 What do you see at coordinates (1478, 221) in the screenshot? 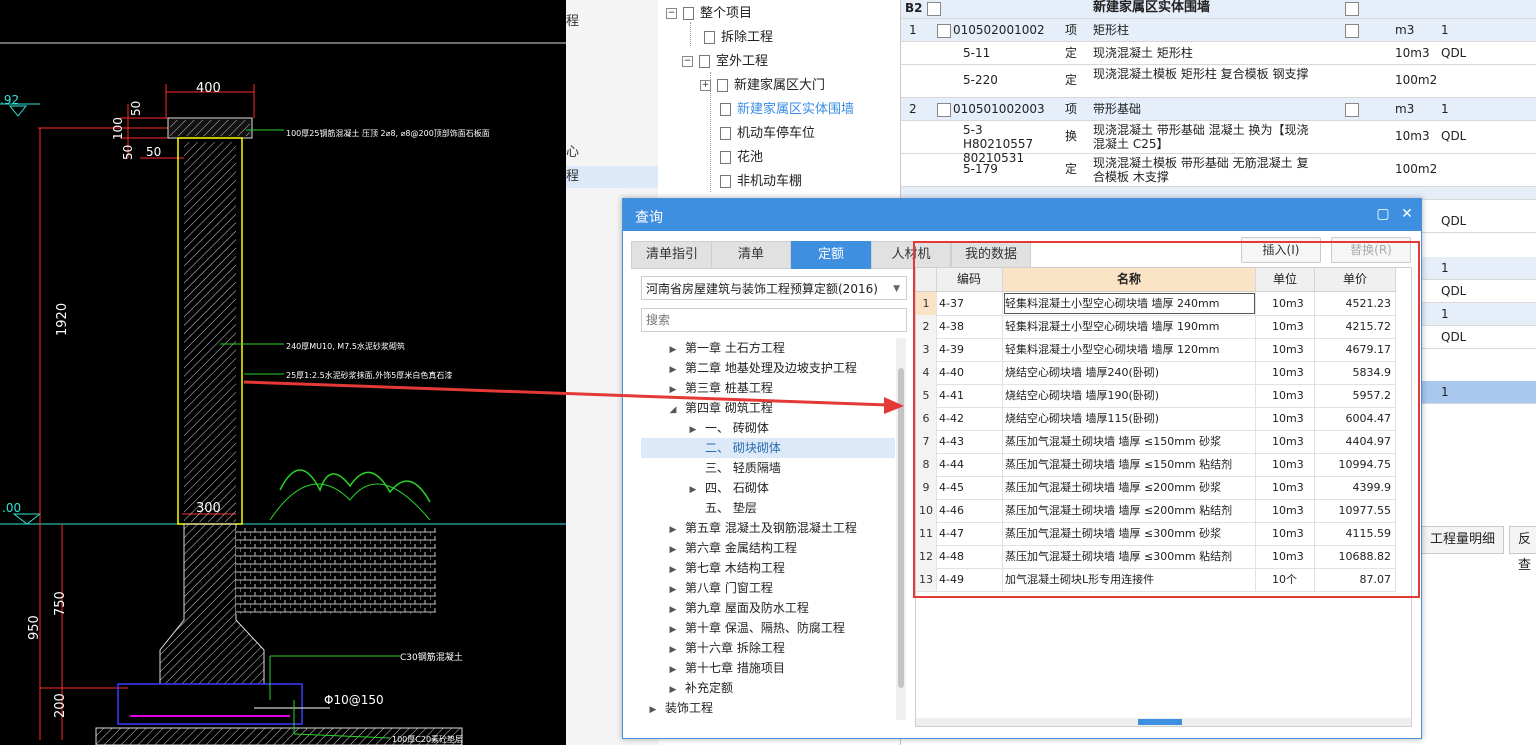
I see `bq-right-cell-1: QDL` at bounding box center [1478, 221].